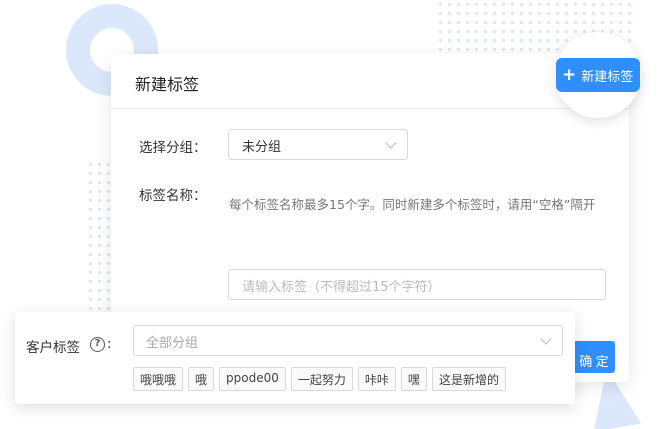 The height and width of the screenshot is (429, 659). What do you see at coordinates (167, 84) in the screenshot?
I see `dialog-title: 新建标签` at bounding box center [167, 84].